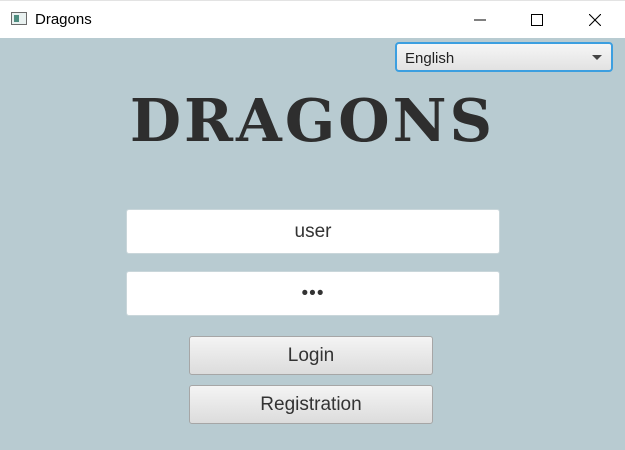  I want to click on login-button: Login, so click(311, 355).